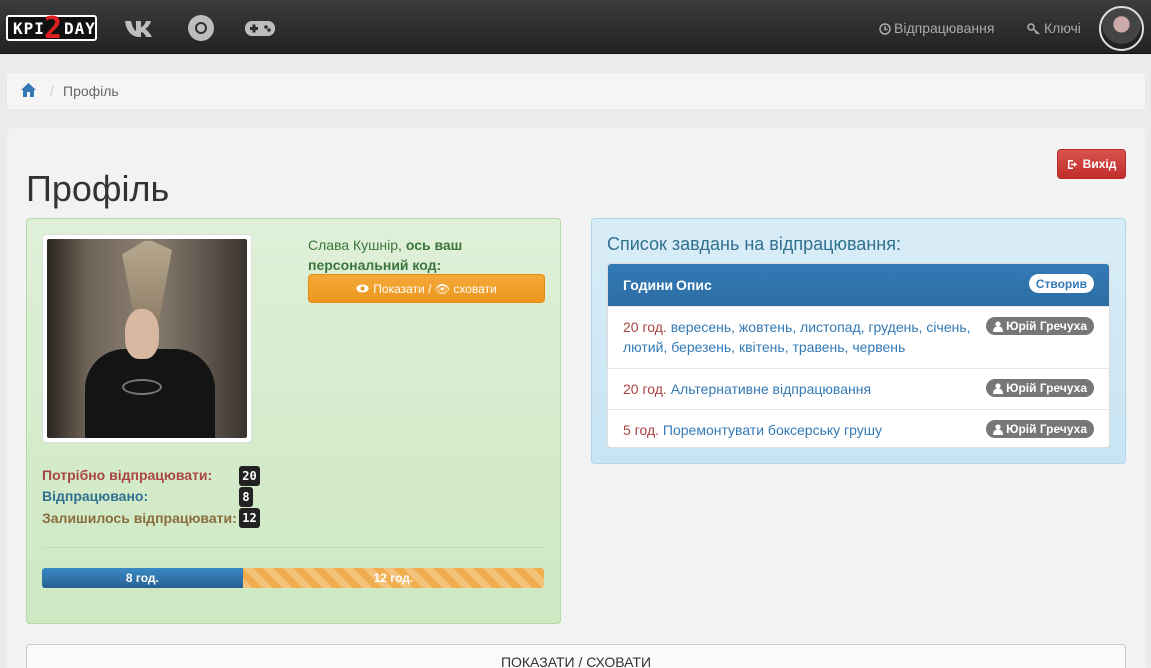 The height and width of the screenshot is (668, 1151). I want to click on progress-done-label: 8 год., so click(142, 578).